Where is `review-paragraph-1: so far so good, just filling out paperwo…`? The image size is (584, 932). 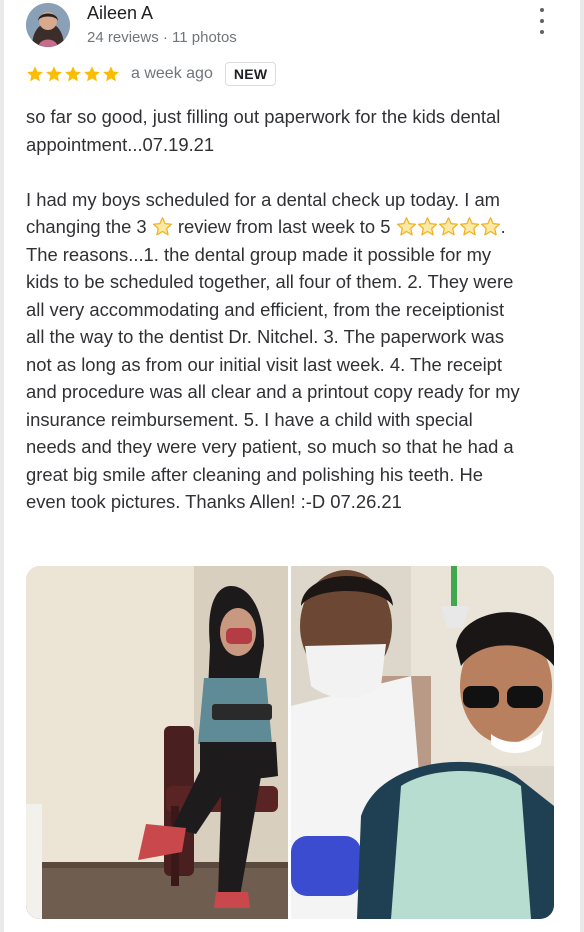
review-paragraph-1: so far so good, just filling out paperwo… is located at coordinates (263, 130).